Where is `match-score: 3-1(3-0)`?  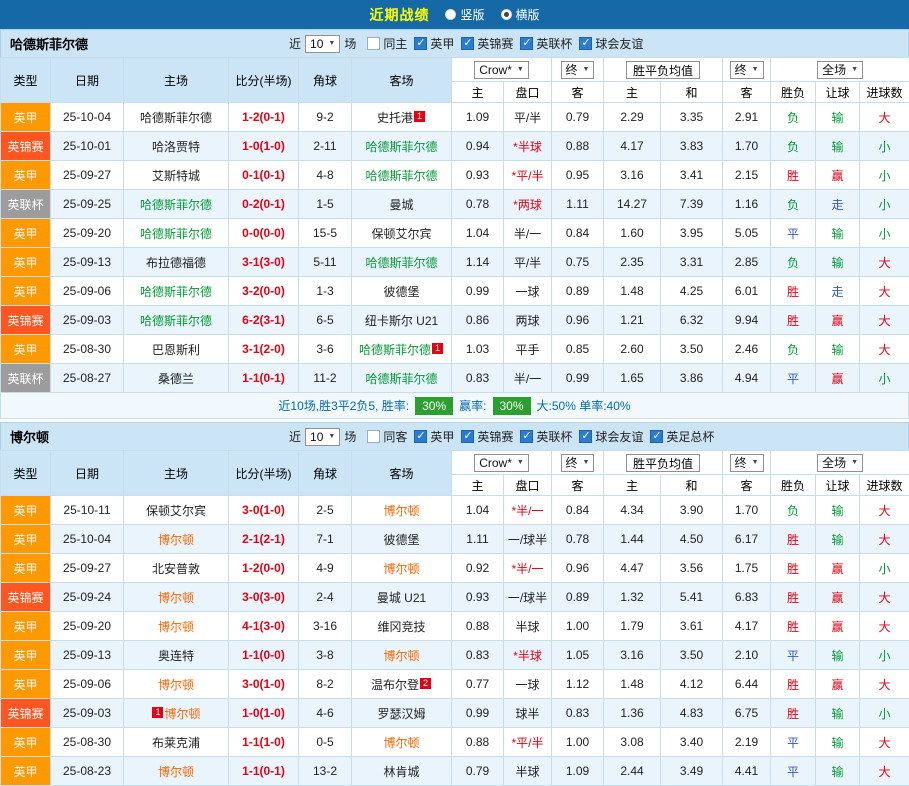 match-score: 3-1(3-0) is located at coordinates (264, 262).